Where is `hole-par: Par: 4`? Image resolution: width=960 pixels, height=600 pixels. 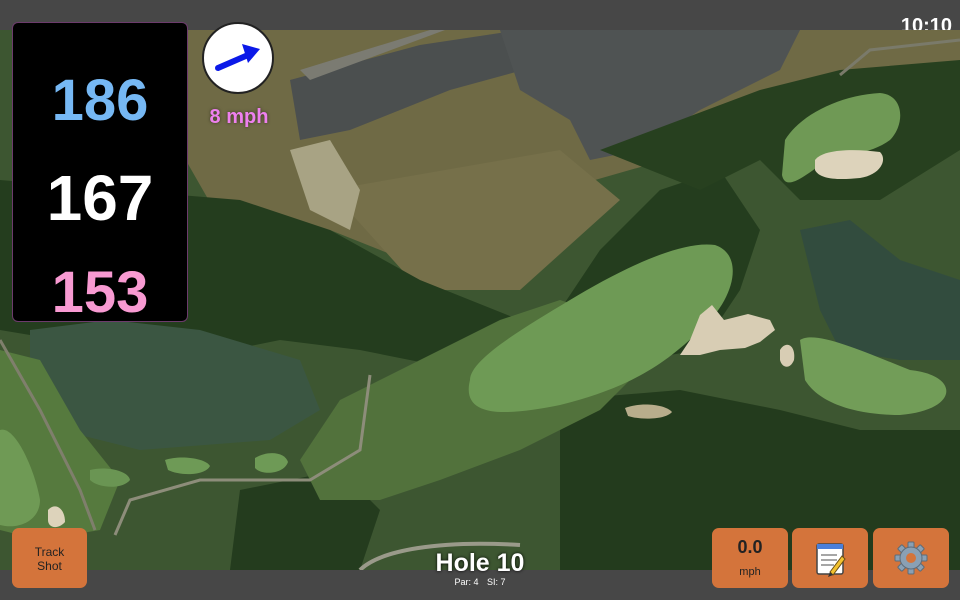 hole-par: Par: 4 is located at coordinates (466, 582).